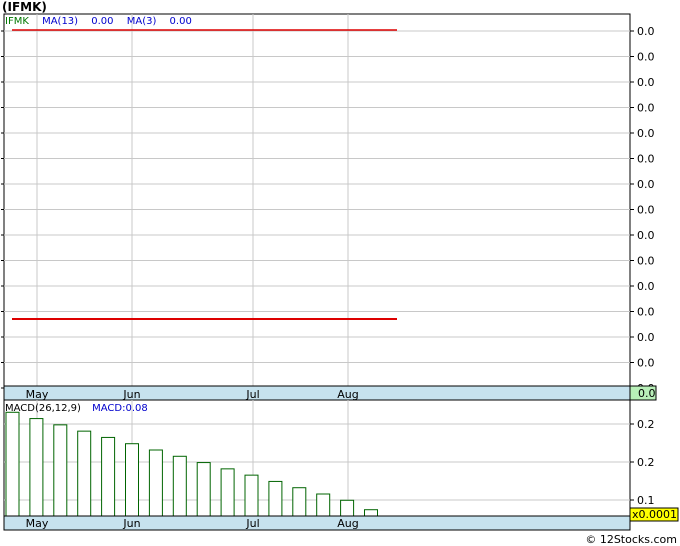 Image resolution: width=680 pixels, height=546 pixels. What do you see at coordinates (347, 523) in the screenshot?
I see `macd-x-label: Aug` at bounding box center [347, 523].